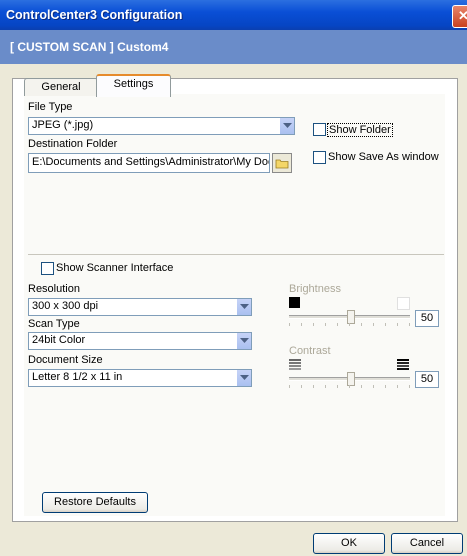  Describe the element at coordinates (427, 543) in the screenshot. I see `cancel-button: Cancel` at that location.